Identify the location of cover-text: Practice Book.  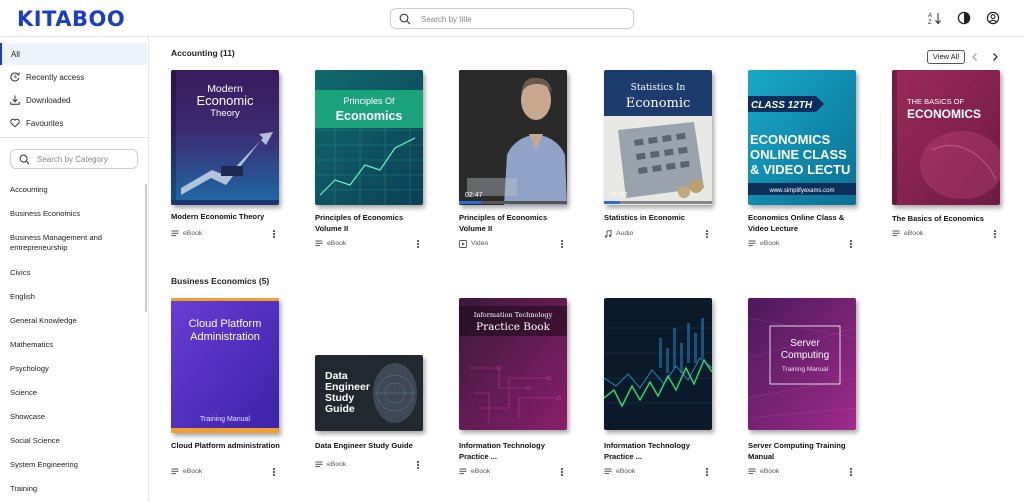
(513, 327).